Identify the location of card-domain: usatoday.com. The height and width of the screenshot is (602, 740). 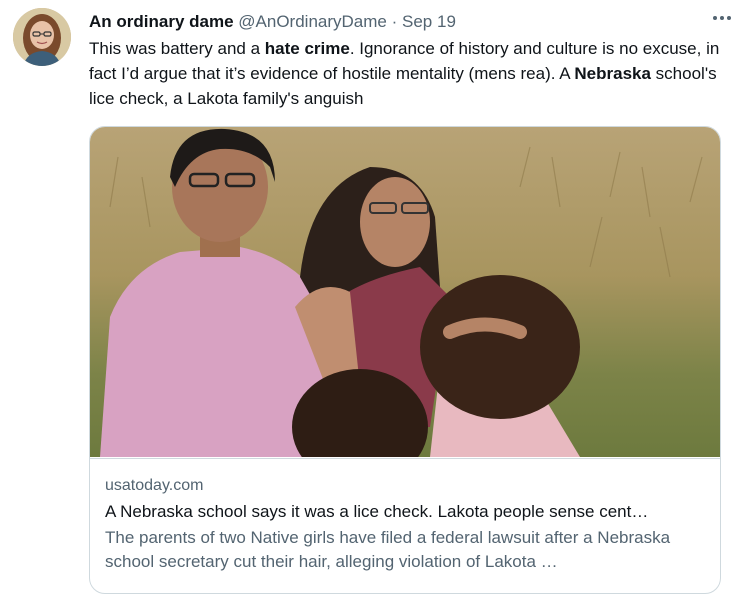
(154, 485).